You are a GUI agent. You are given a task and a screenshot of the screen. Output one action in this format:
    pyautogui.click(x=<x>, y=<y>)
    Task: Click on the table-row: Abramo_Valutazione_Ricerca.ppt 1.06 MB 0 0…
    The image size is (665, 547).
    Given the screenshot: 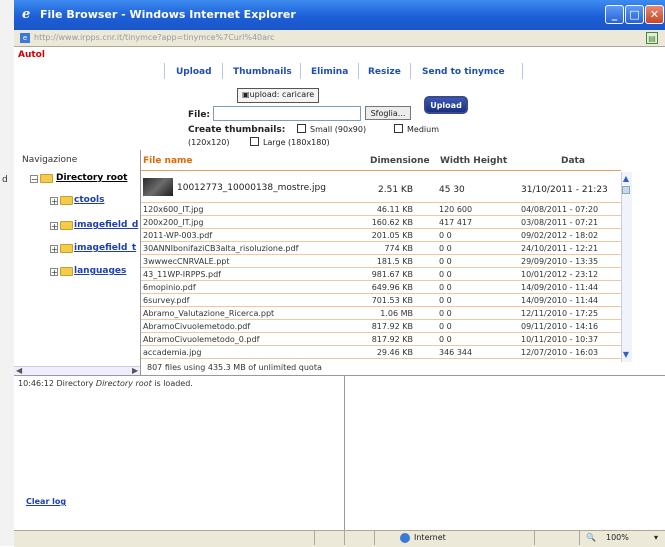 What is the action you would take?
    pyautogui.click(x=381, y=314)
    